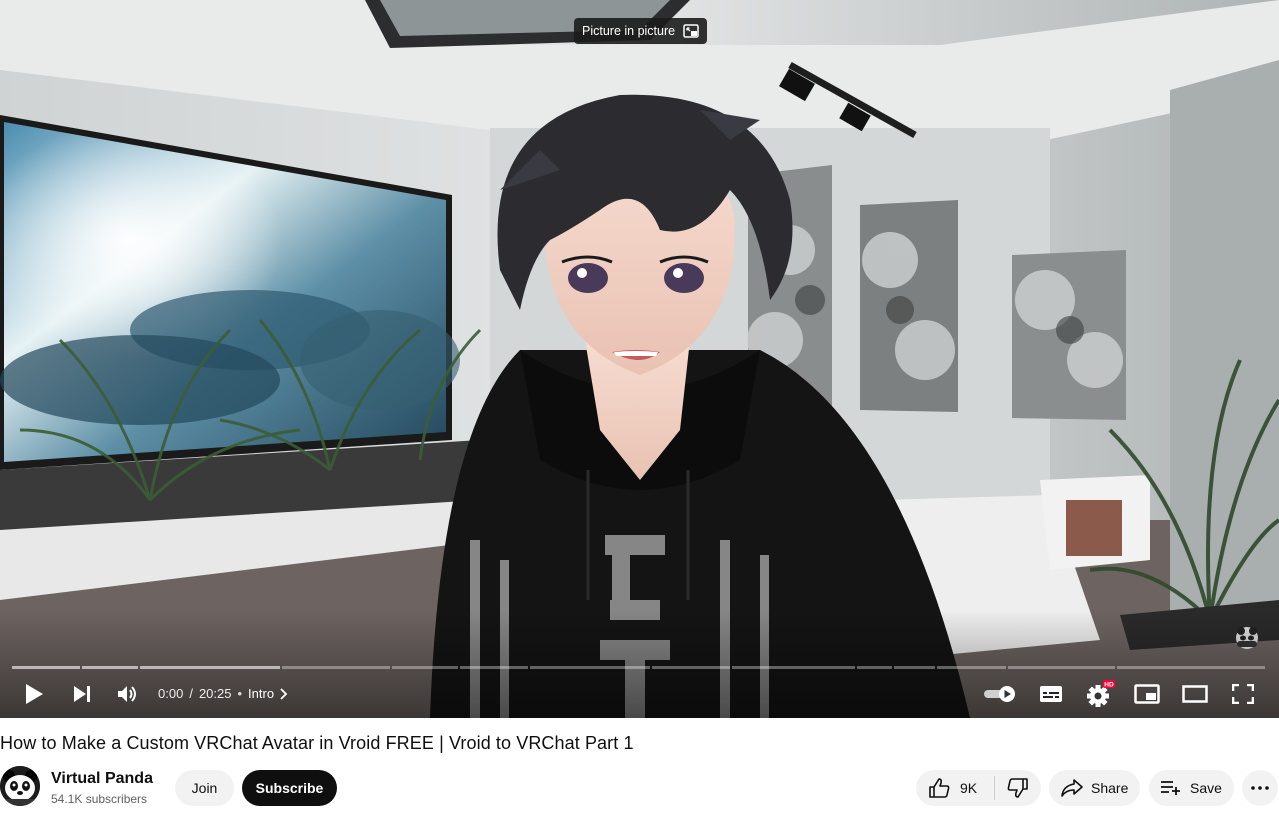 Image resolution: width=1279 pixels, height=818 pixels. Describe the element at coordinates (939, 788) in the screenshot. I see `thumbs-up-icon` at that location.